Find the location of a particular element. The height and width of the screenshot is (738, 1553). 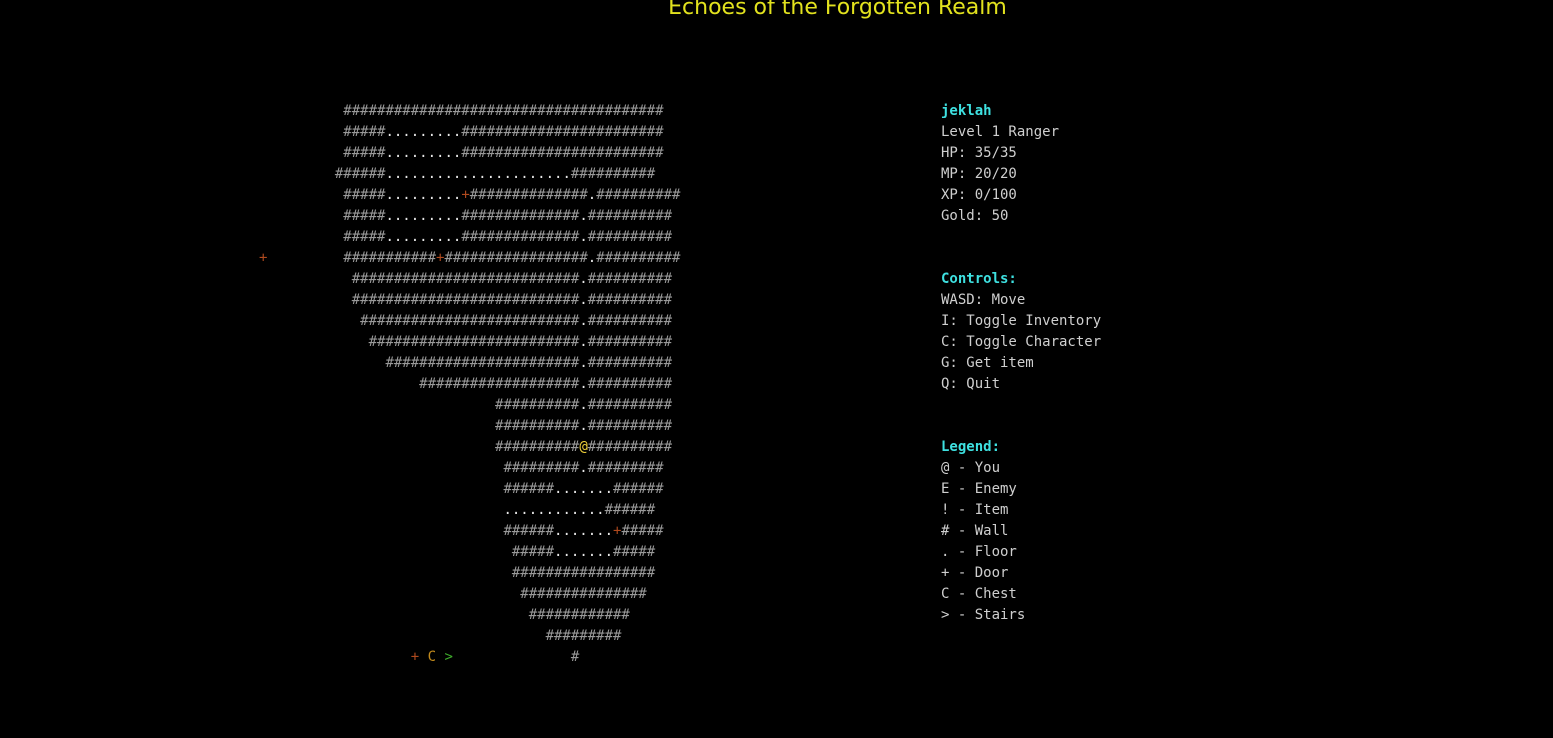

wall-tile: ################### is located at coordinates (499, 384).